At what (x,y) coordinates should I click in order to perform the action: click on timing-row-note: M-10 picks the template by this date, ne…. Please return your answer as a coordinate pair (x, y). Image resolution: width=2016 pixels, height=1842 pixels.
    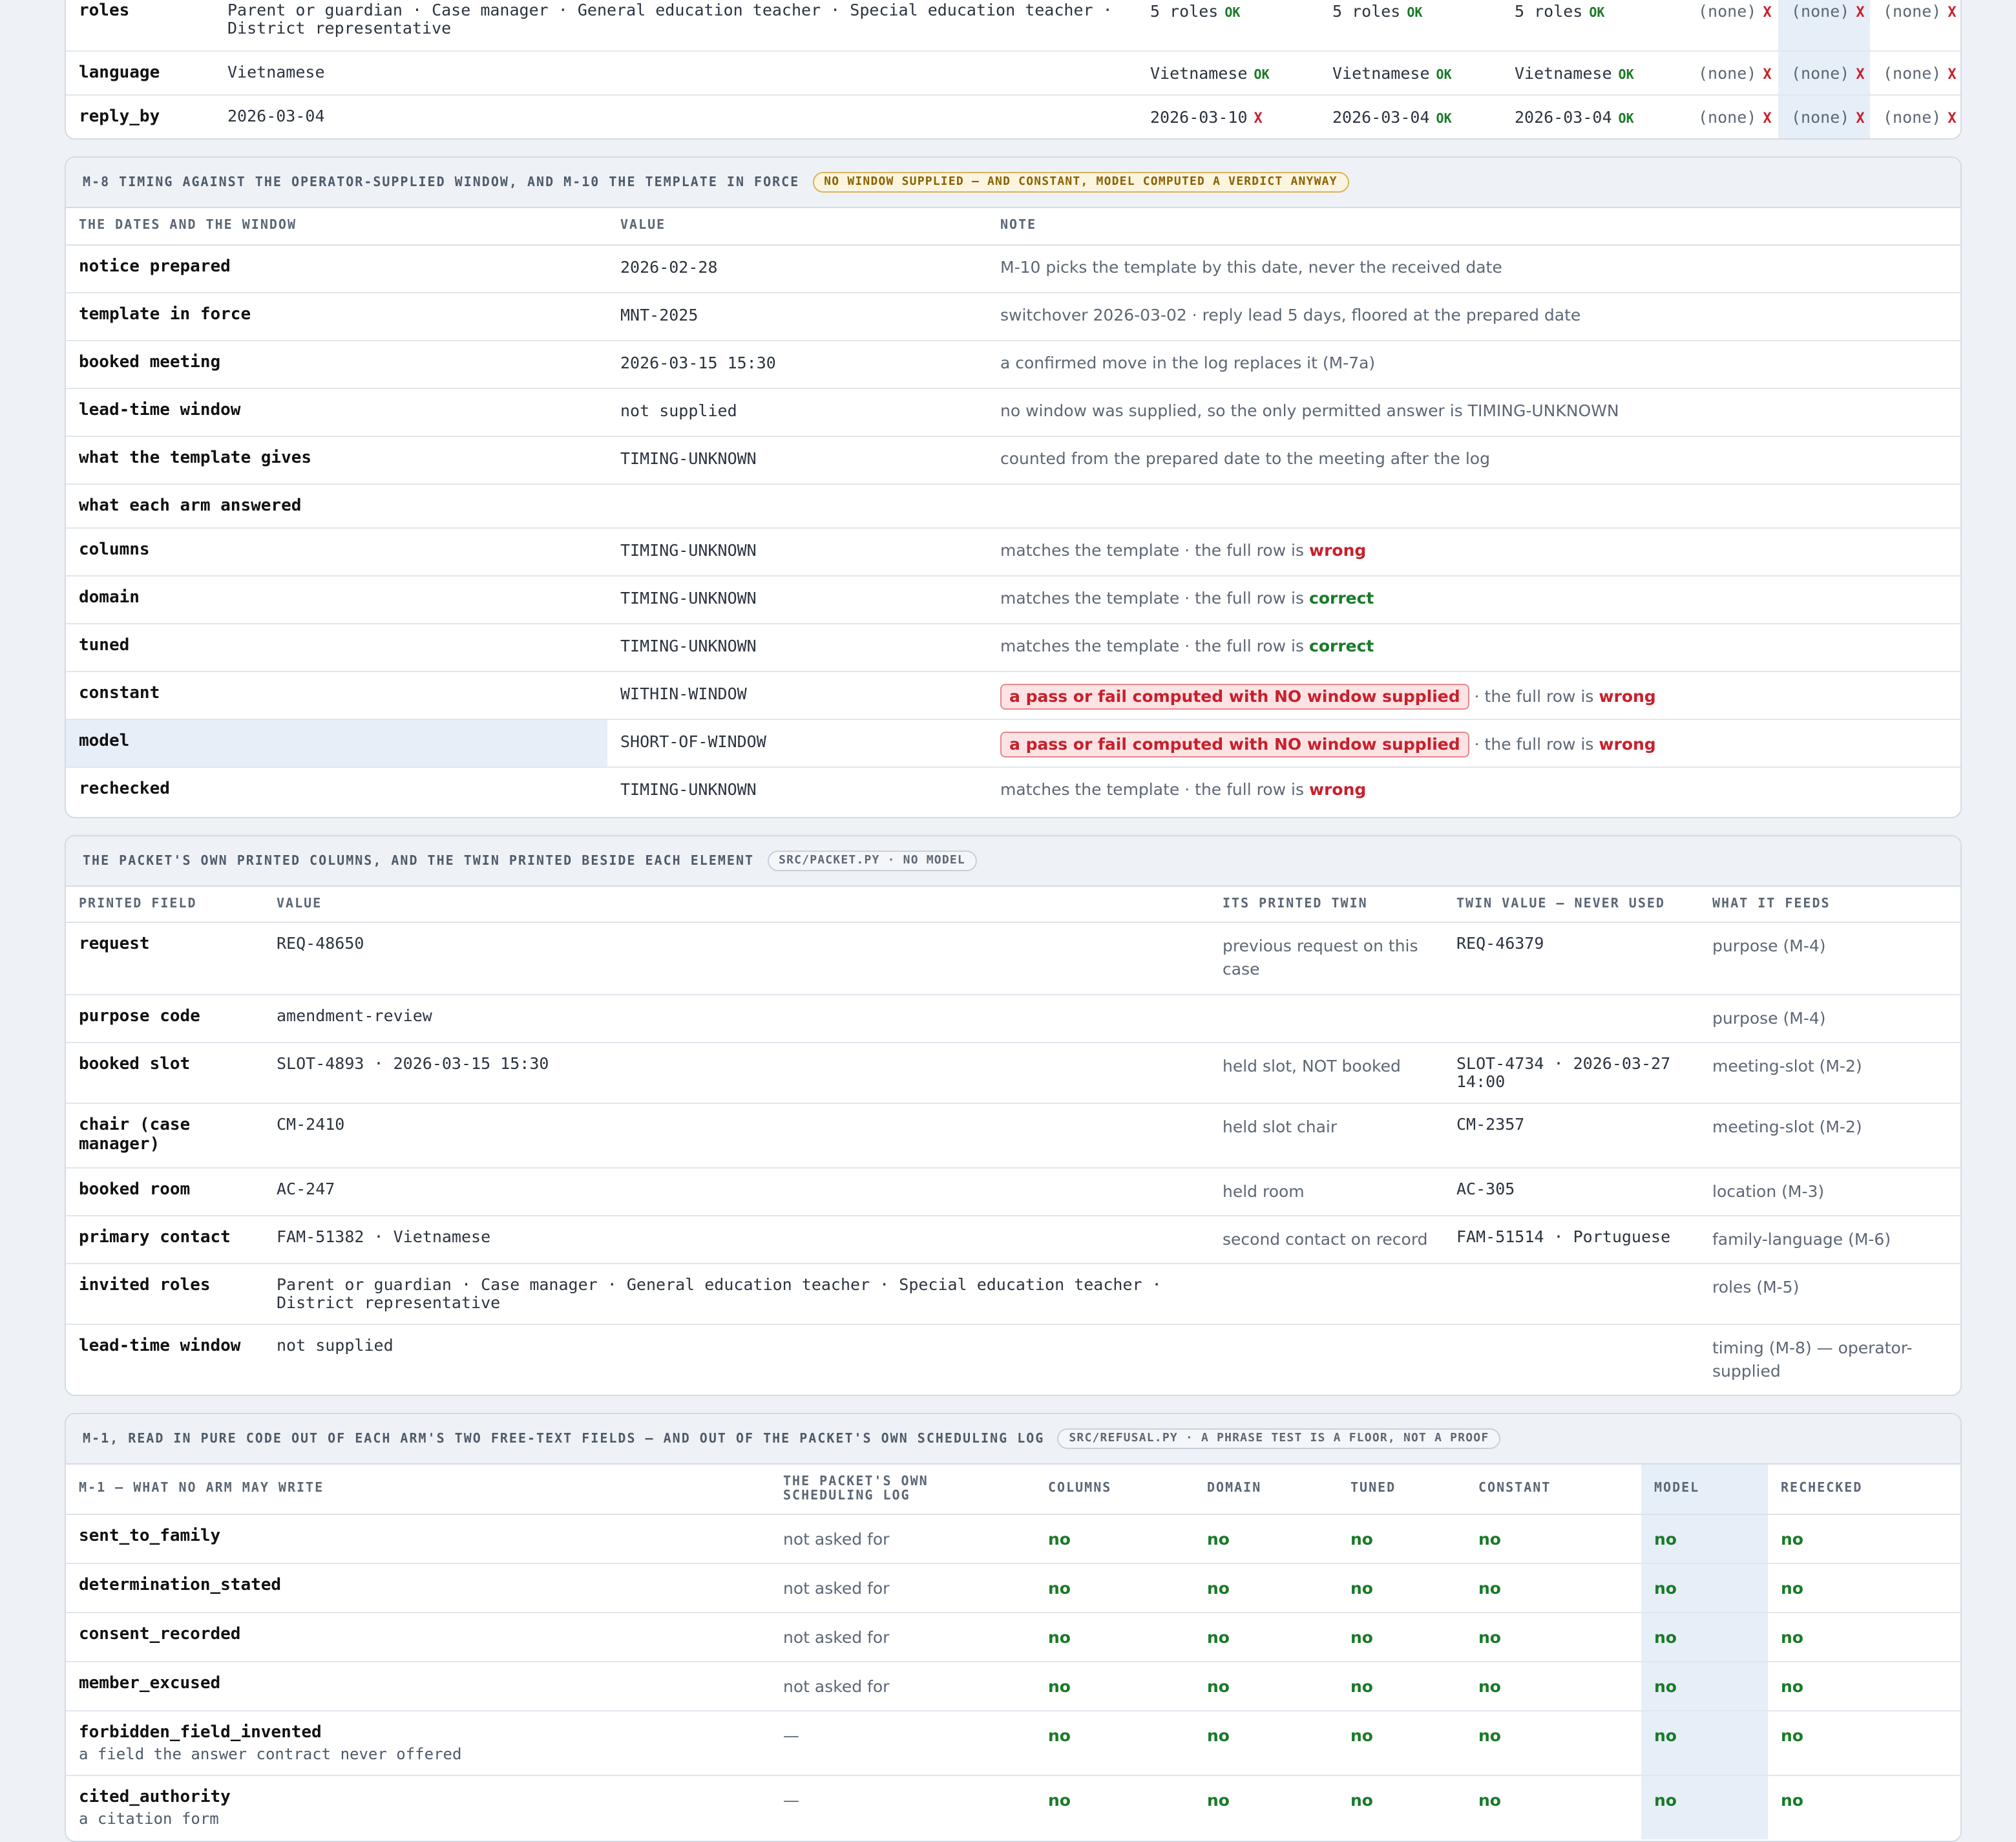
    Looking at the image, I should click on (1474, 268).